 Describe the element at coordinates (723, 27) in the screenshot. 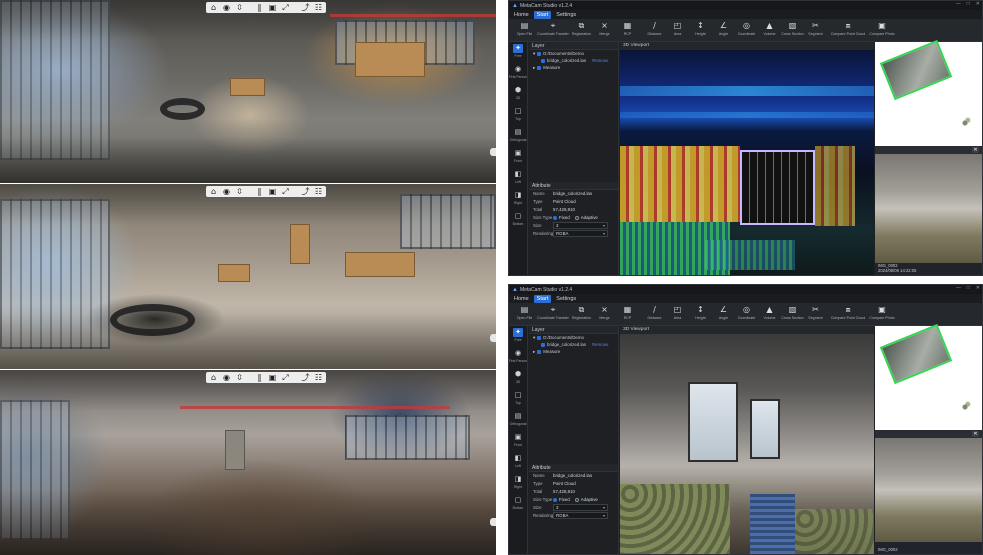

I see `angle-button: ∠ Angle` at that location.